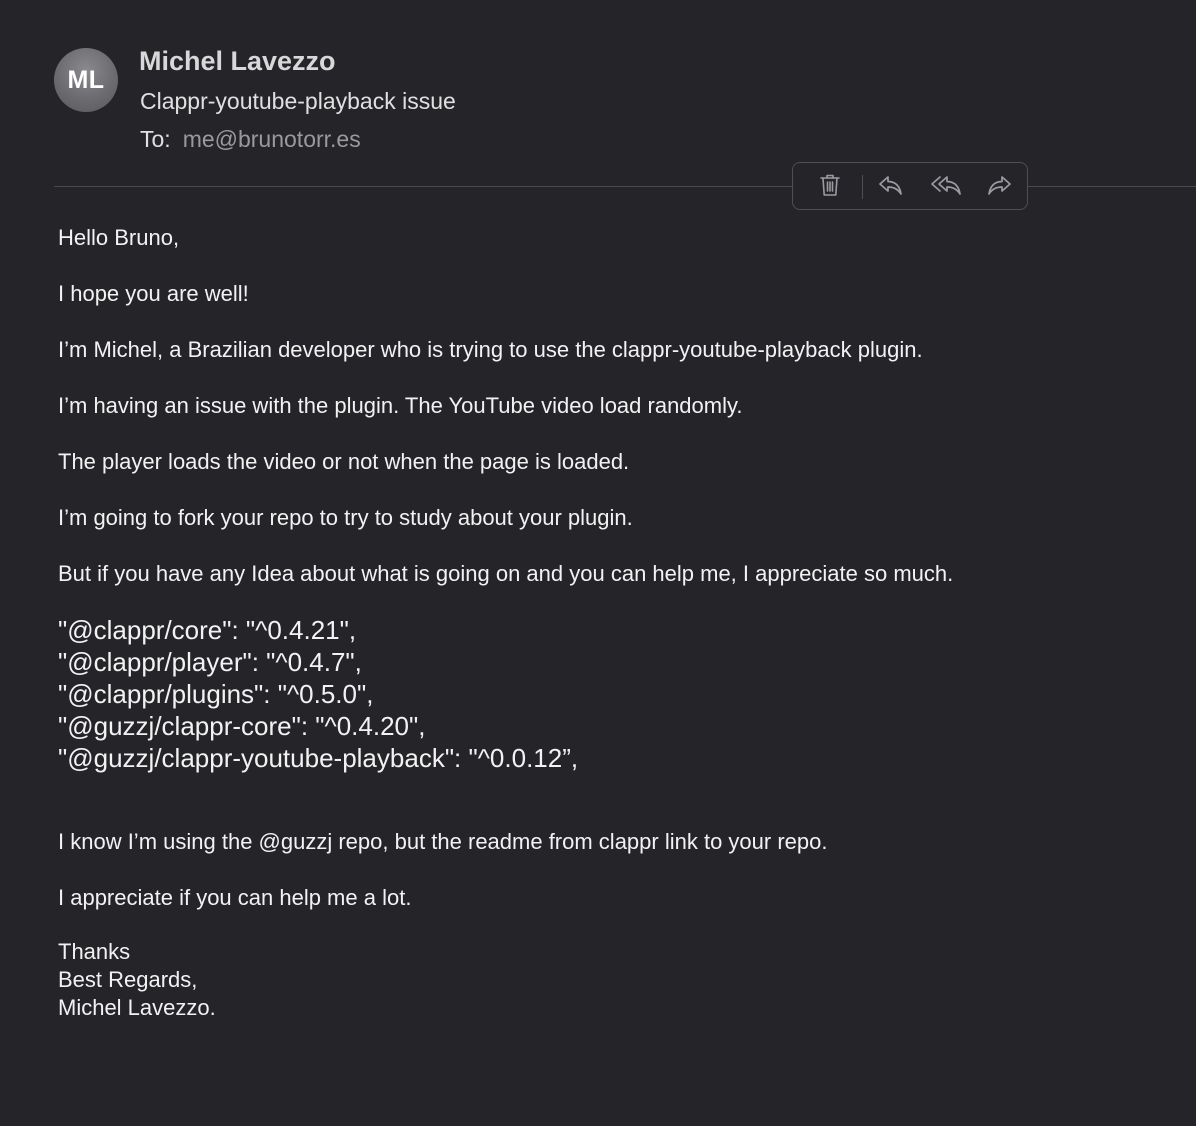  Describe the element at coordinates (119, 237) in the screenshot. I see `greeting-line: Hello Bruno,` at that location.